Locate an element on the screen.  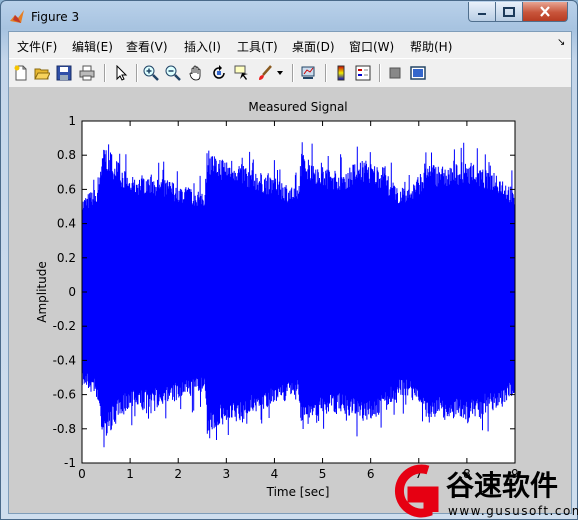
y-tick-label: 0 is located at coordinates (72, 292).